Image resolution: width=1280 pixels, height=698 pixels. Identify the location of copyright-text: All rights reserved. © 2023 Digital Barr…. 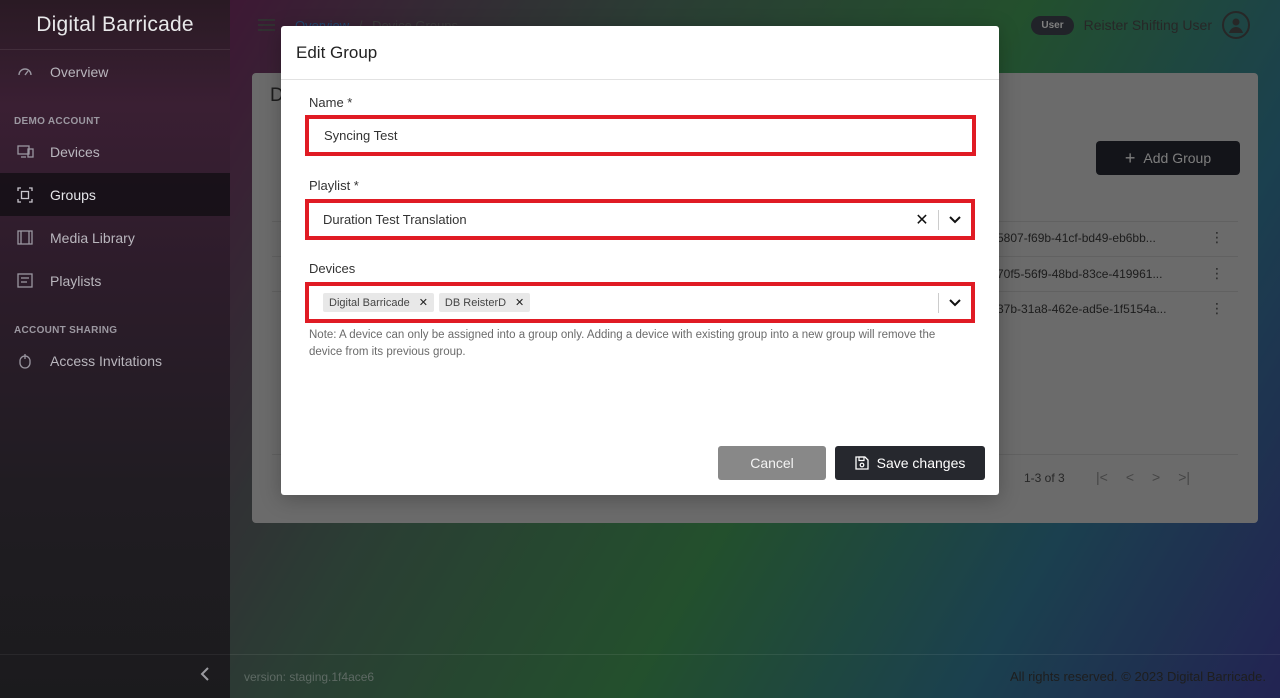
(1138, 676).